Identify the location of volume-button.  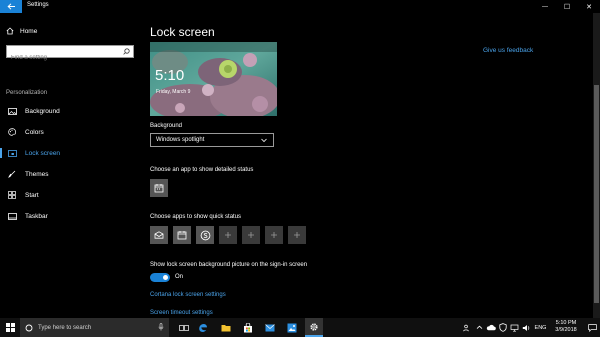
(526, 327).